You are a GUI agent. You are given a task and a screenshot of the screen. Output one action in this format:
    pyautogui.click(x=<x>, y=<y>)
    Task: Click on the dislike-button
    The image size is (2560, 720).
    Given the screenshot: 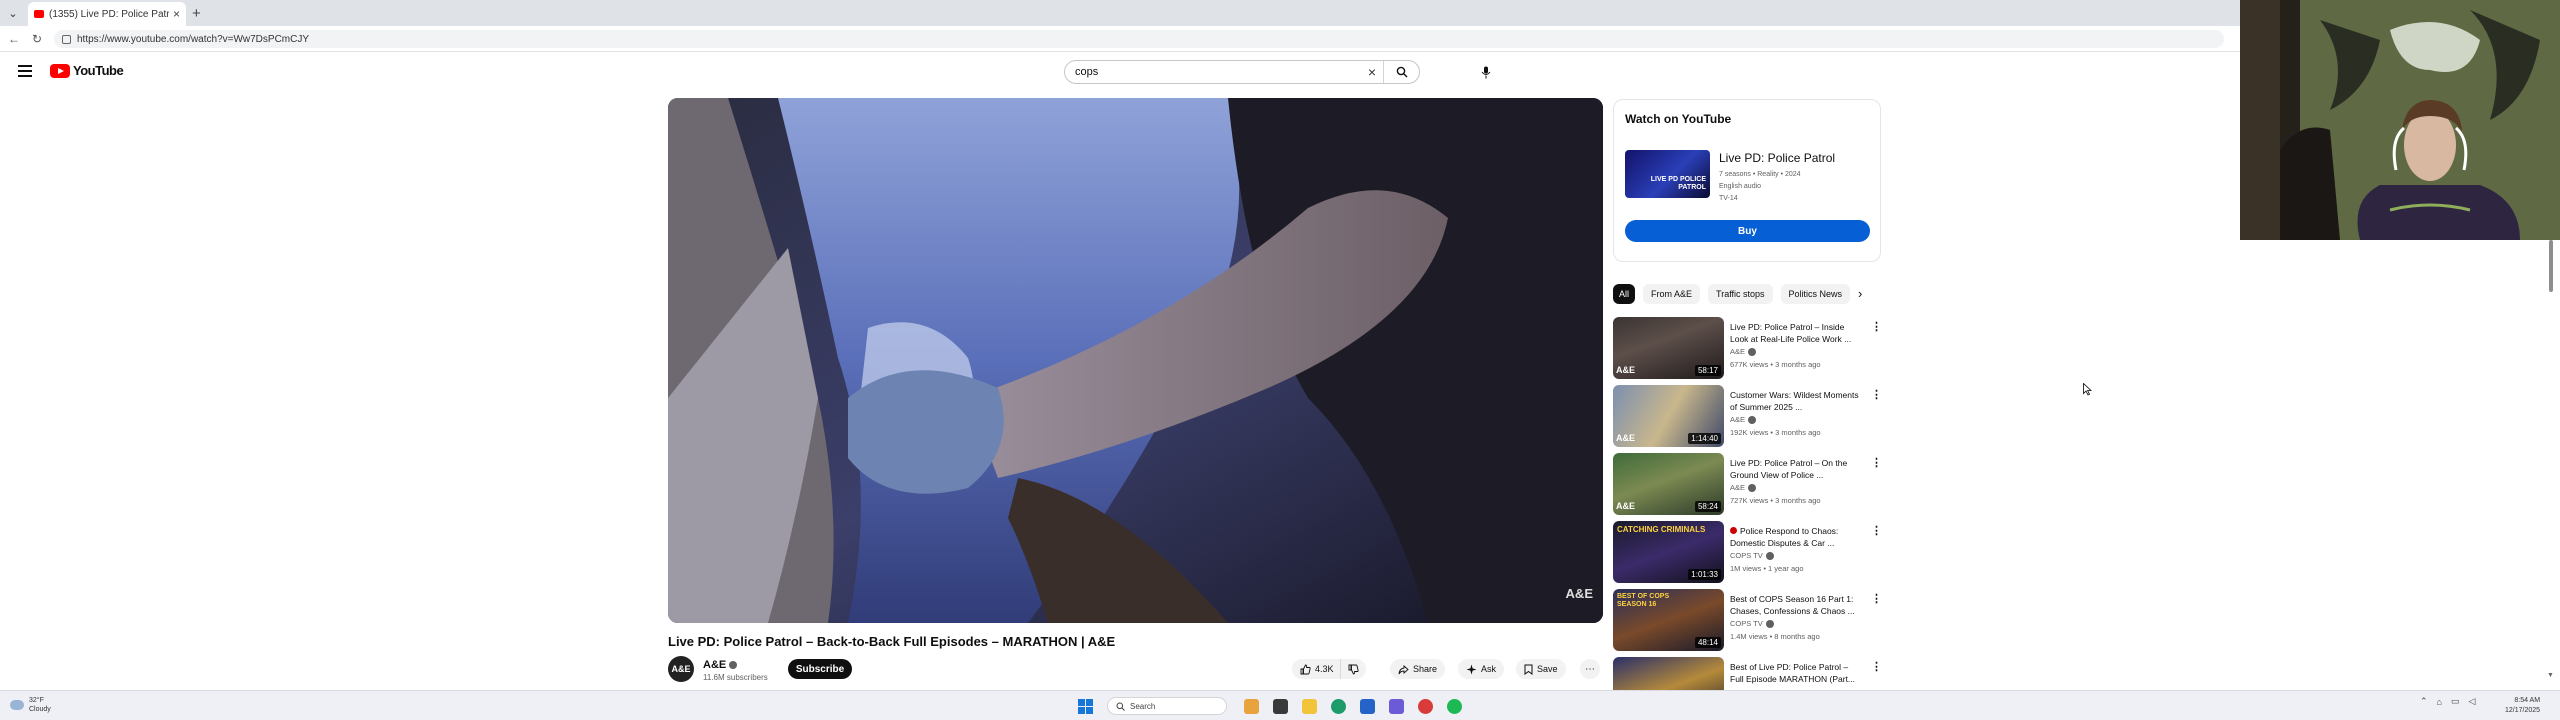 What is the action you would take?
    pyautogui.click(x=1353, y=669)
    